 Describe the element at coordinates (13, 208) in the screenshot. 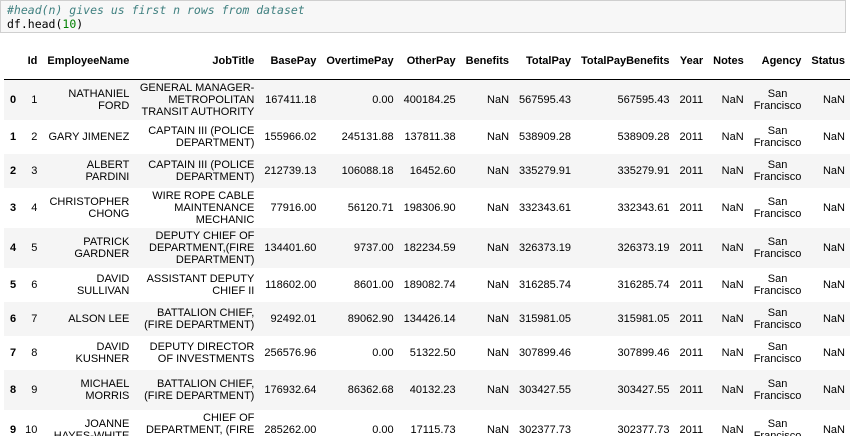

I see `row-index: 3` at that location.